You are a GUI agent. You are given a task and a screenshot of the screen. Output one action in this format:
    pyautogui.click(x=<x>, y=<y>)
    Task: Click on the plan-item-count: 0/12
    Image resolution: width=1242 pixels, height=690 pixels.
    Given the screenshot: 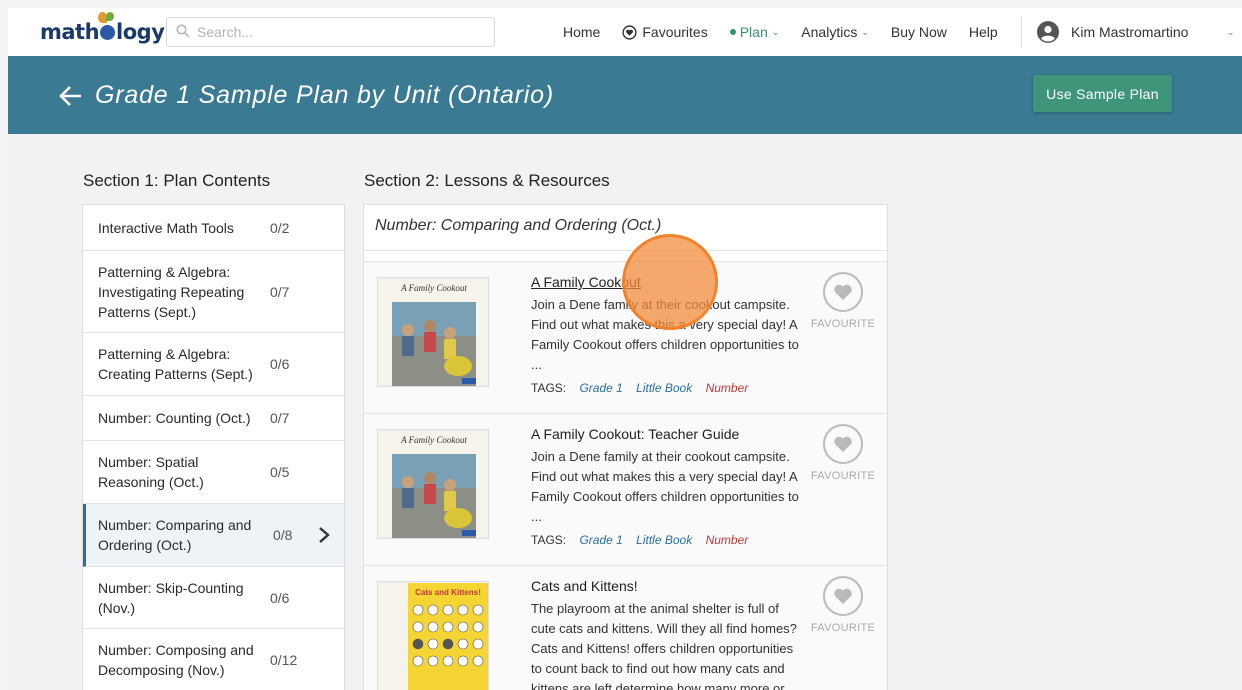 What is the action you would take?
    pyautogui.click(x=284, y=660)
    